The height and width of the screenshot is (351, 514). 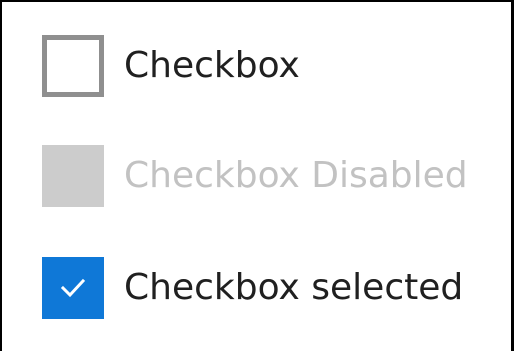 What do you see at coordinates (212, 66) in the screenshot?
I see `checkbox-default-label: Checkbox` at bounding box center [212, 66].